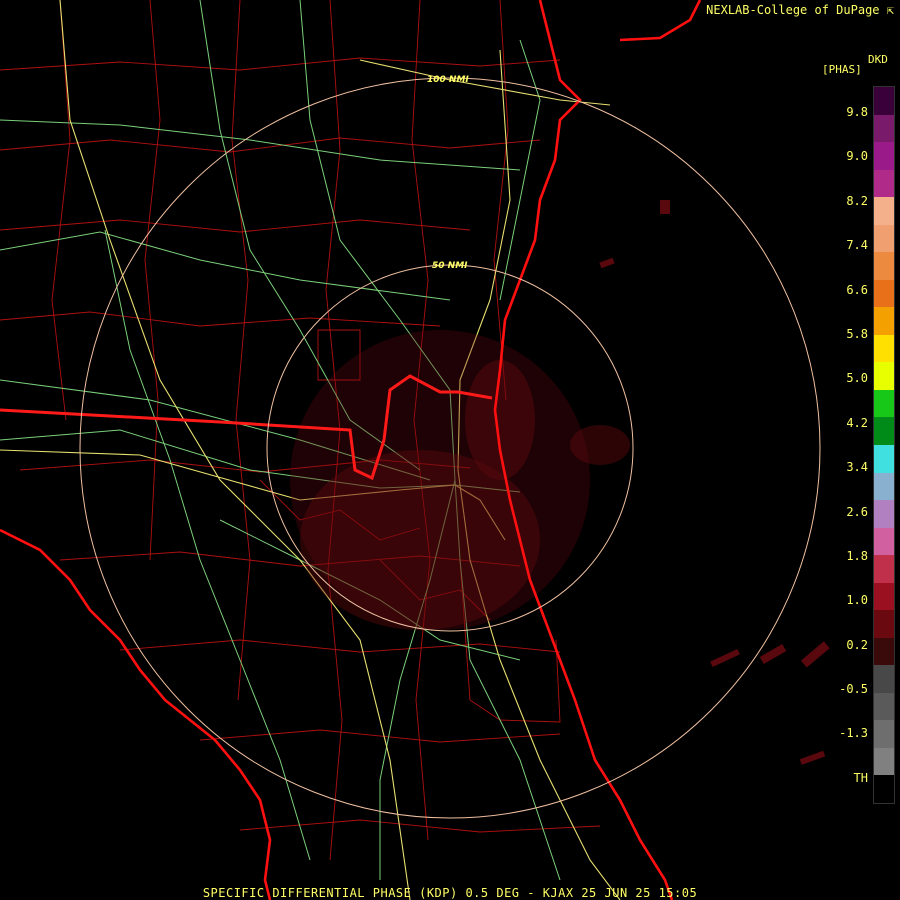 Image resolution: width=900 pixels, height=900 pixels. I want to click on color-scale-label: 2.6, so click(857, 512).